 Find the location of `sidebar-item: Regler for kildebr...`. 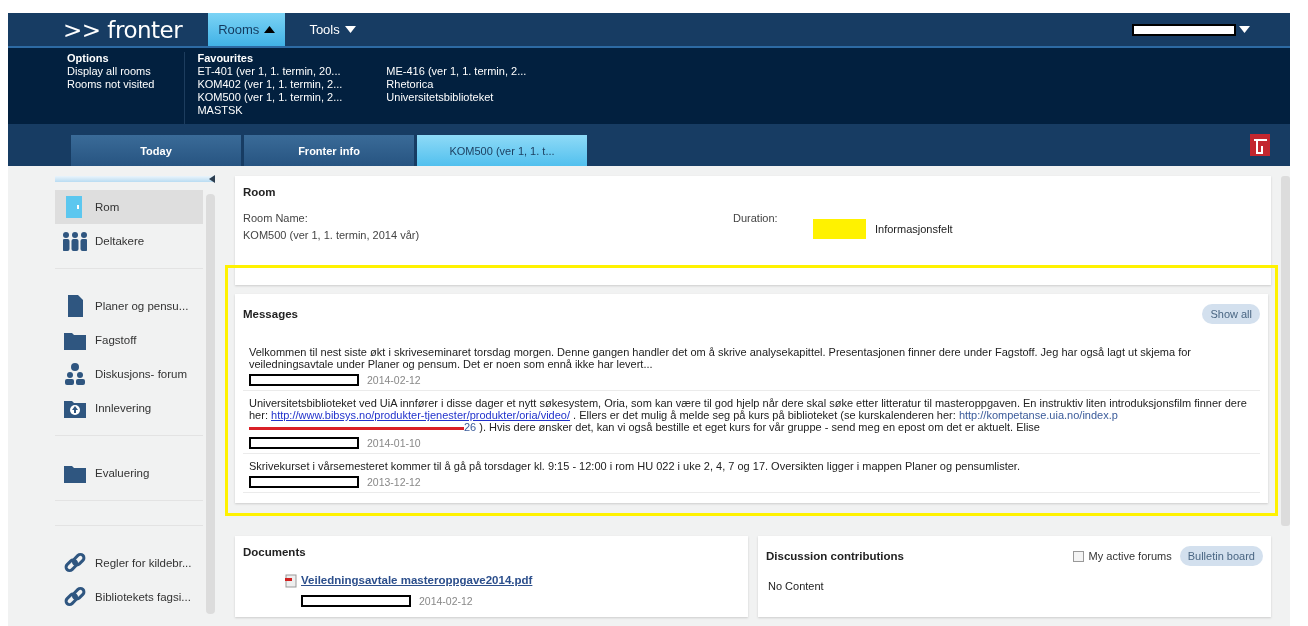

sidebar-item: Regler for kildebr... is located at coordinates (129, 563).